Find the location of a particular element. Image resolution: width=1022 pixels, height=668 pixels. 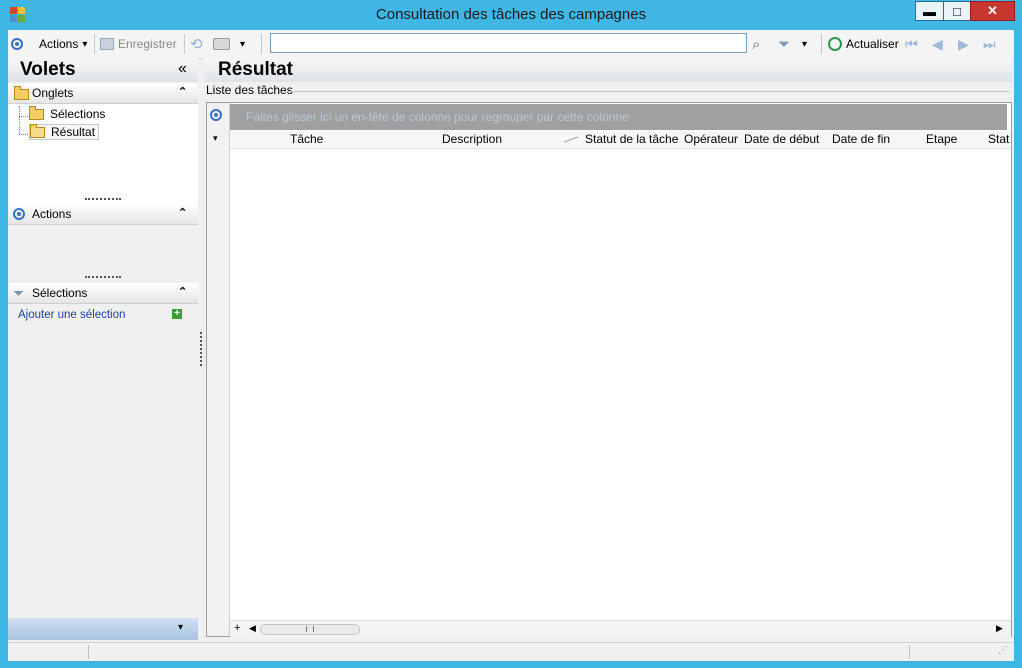

sort-ascending-icon is located at coordinates (571, 139).